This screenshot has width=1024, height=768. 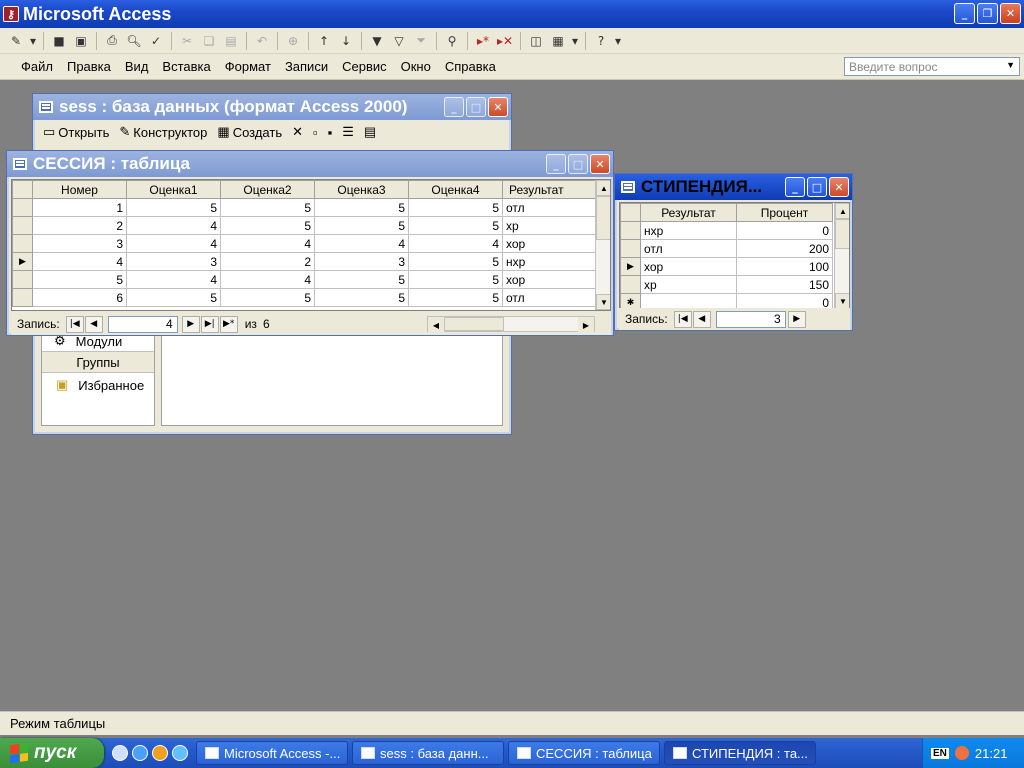 I want to click on db-close-button: ✕, so click(x=498, y=107).